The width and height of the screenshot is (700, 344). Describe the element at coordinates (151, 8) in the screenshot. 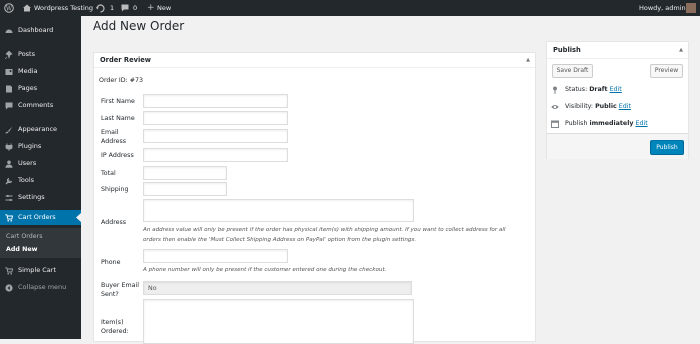

I see `plus-icon: +` at that location.